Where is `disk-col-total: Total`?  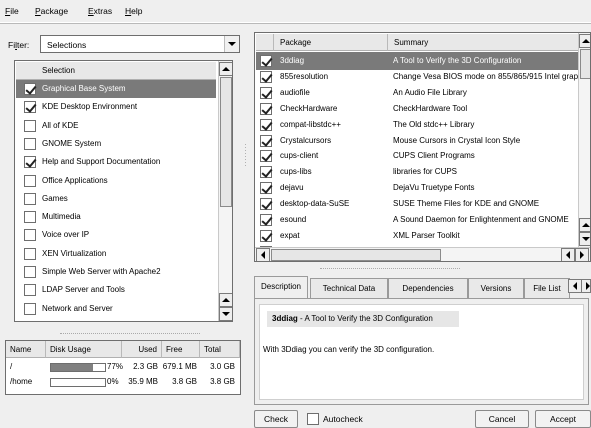 disk-col-total: Total is located at coordinates (220, 349).